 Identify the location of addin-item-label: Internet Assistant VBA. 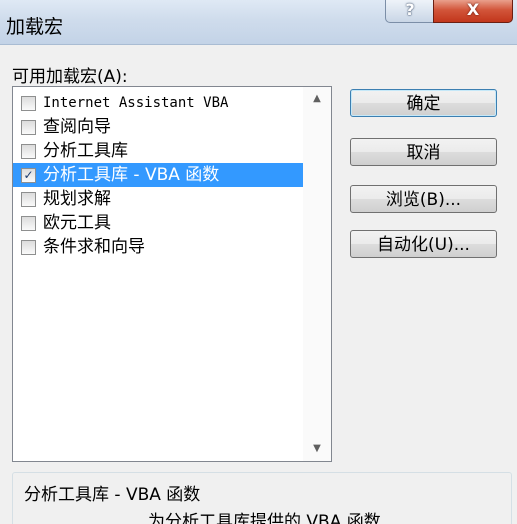
(136, 103).